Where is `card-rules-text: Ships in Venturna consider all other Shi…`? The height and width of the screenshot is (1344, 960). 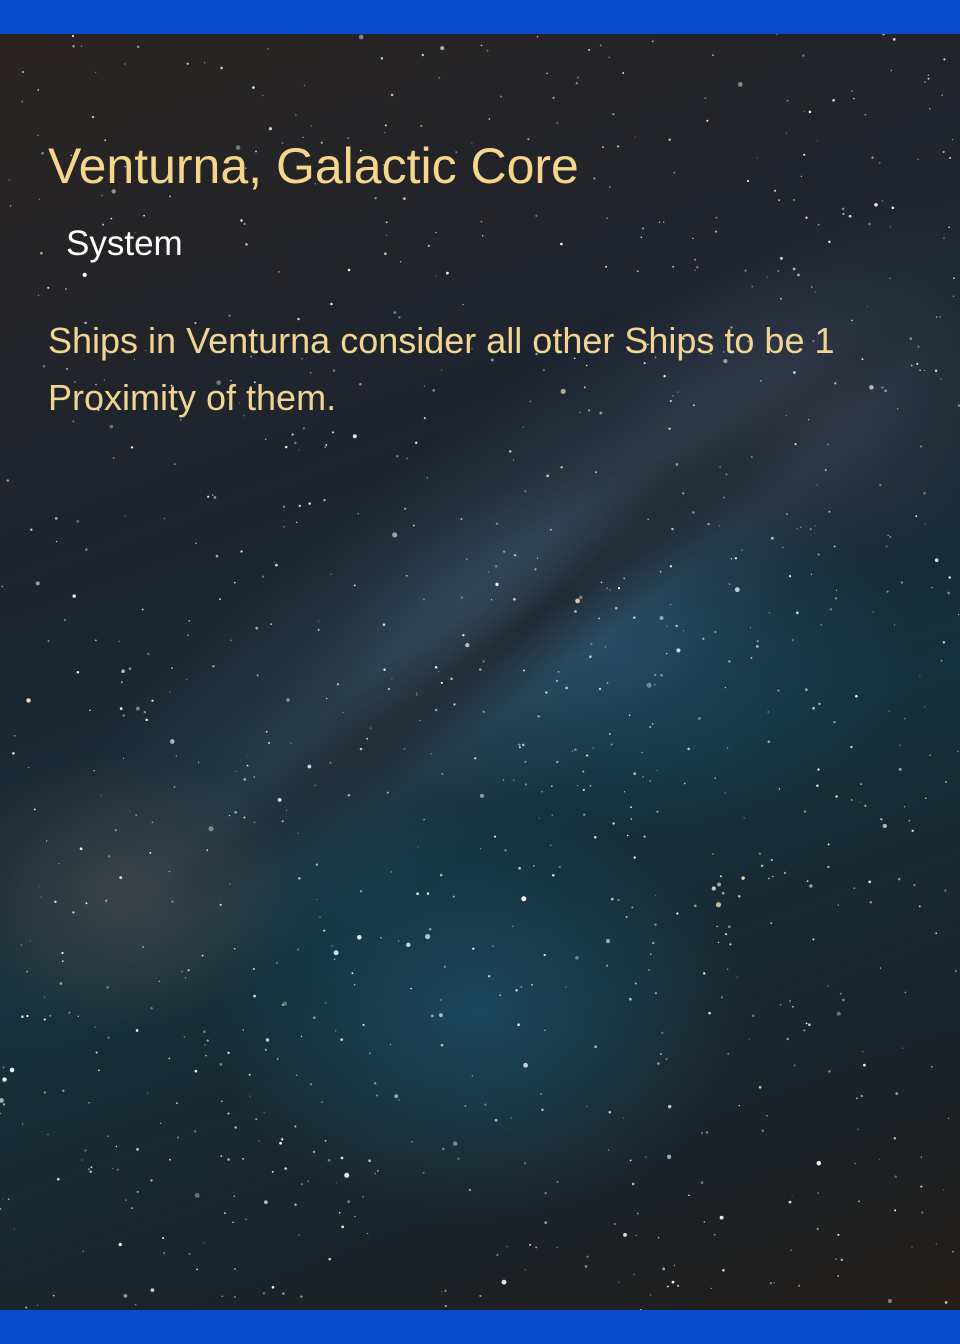
card-rules-text: Ships in Venturna consider all other Shi… is located at coordinates (441, 369).